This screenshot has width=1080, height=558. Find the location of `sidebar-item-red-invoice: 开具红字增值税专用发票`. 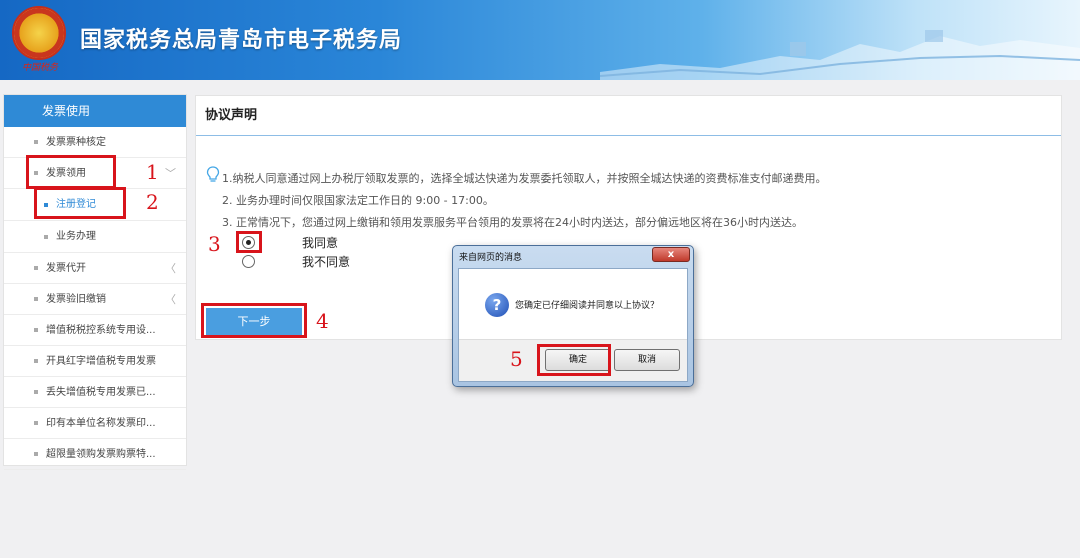

sidebar-item-red-invoice: 开具红字增值税专用发票 is located at coordinates (95, 361).